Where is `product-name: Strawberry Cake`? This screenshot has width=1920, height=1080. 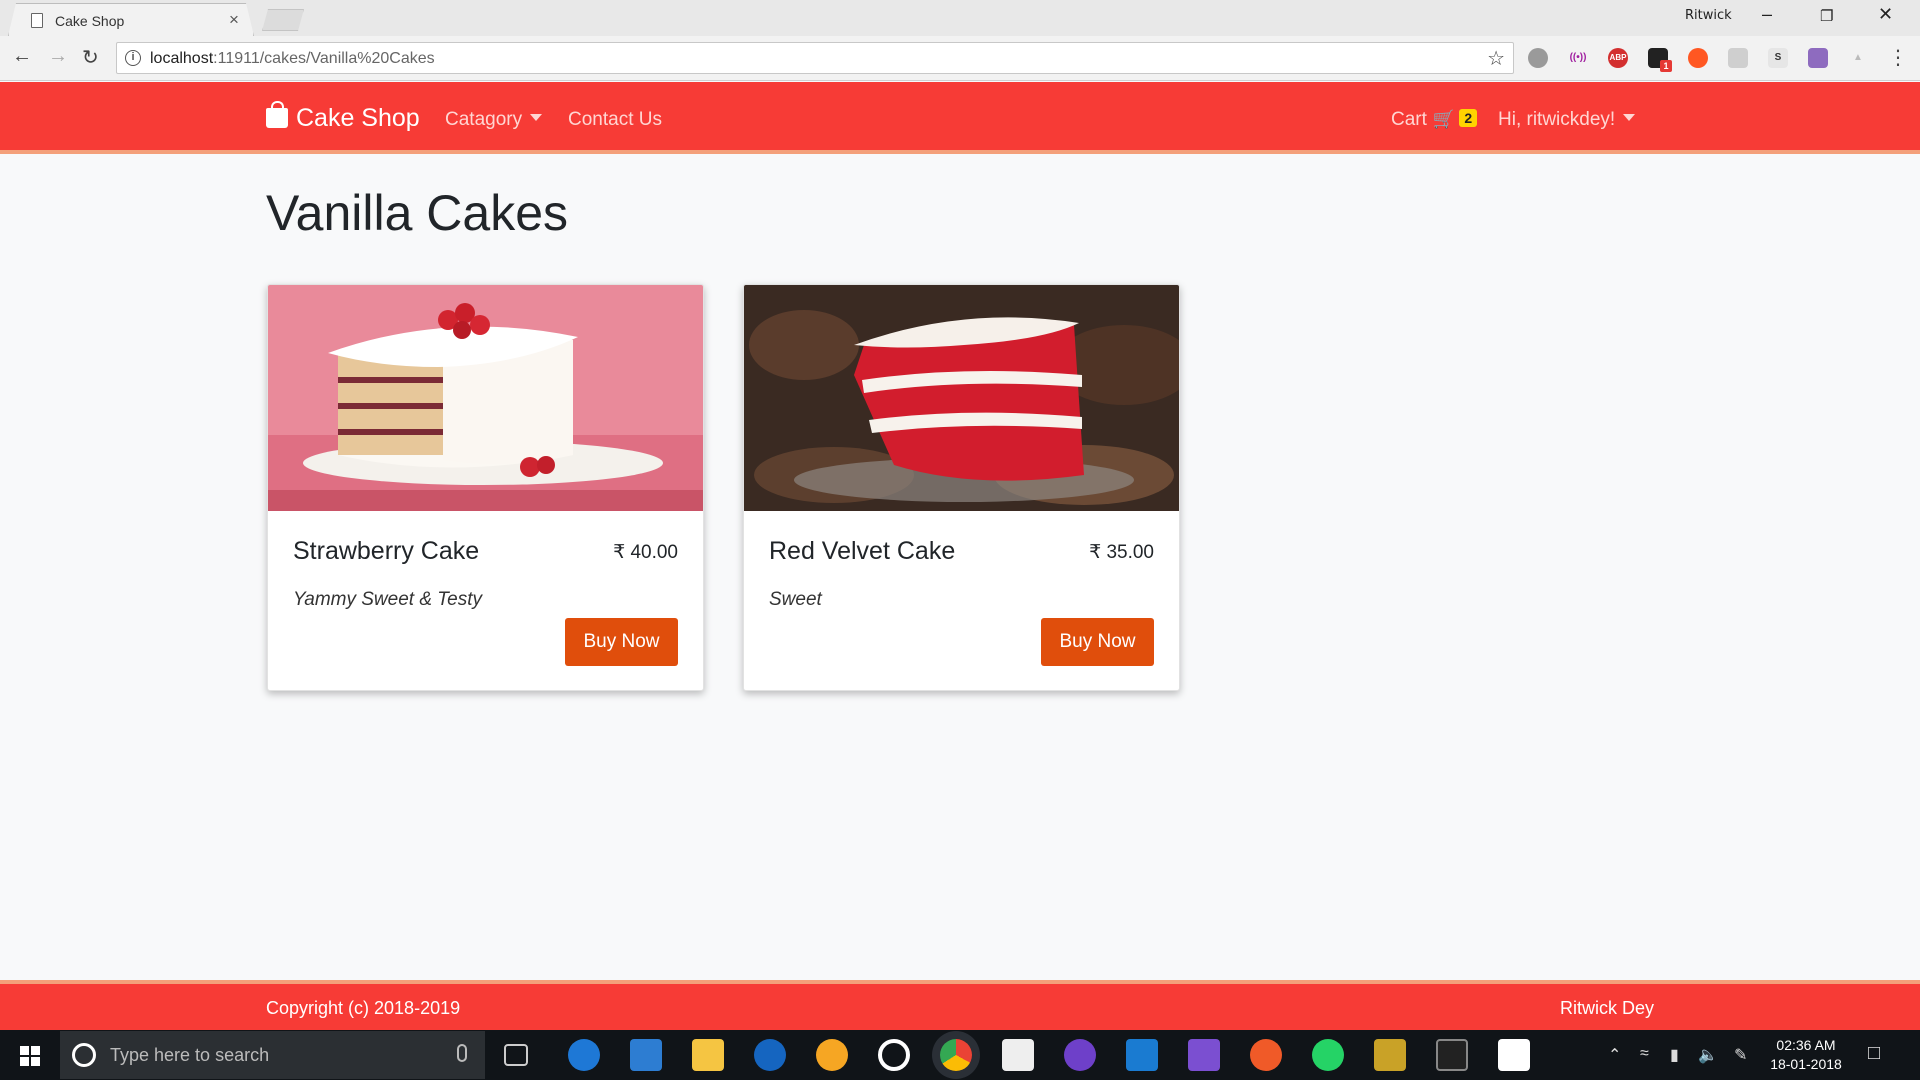
product-name: Strawberry Cake is located at coordinates (386, 551).